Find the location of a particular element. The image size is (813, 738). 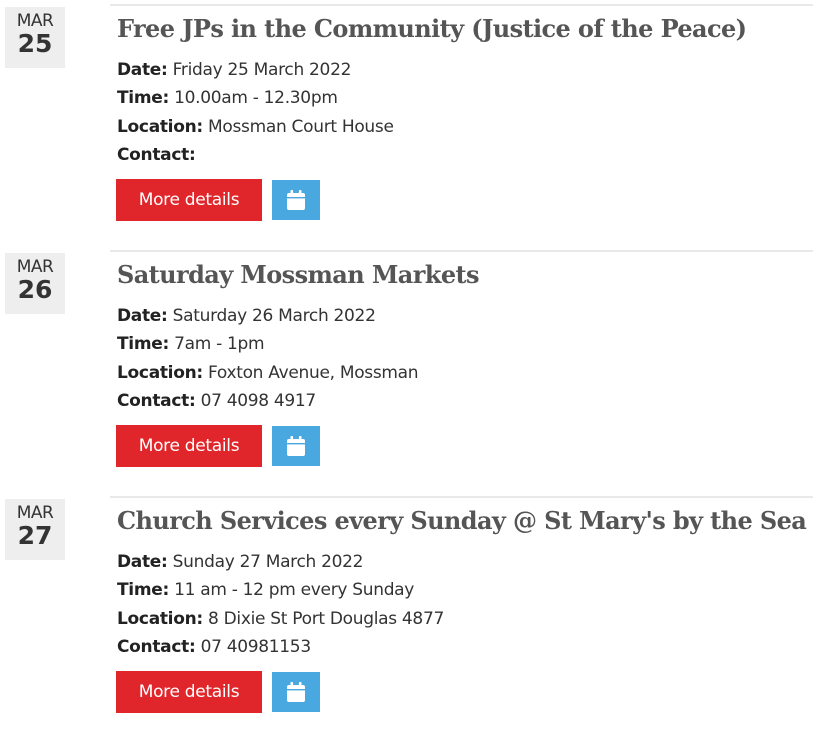

date-badge: MAR 27 is located at coordinates (35, 529).